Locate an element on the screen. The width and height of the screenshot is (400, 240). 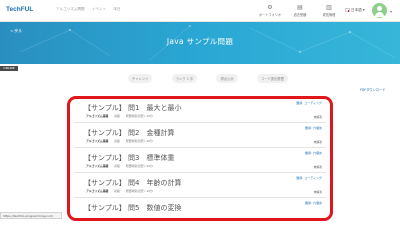
online-badge: ONLINE is located at coordinates (9, 68).